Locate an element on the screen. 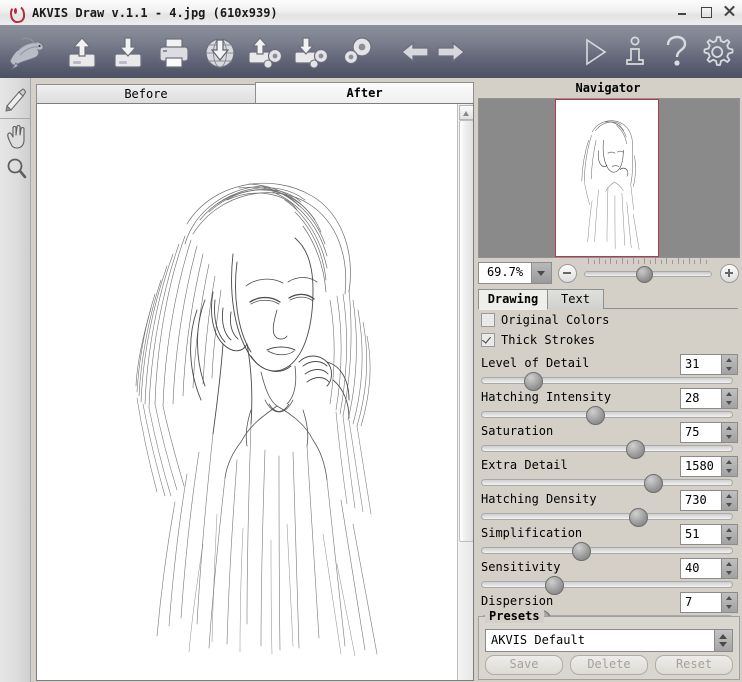  tab-after: After is located at coordinates (364, 93).